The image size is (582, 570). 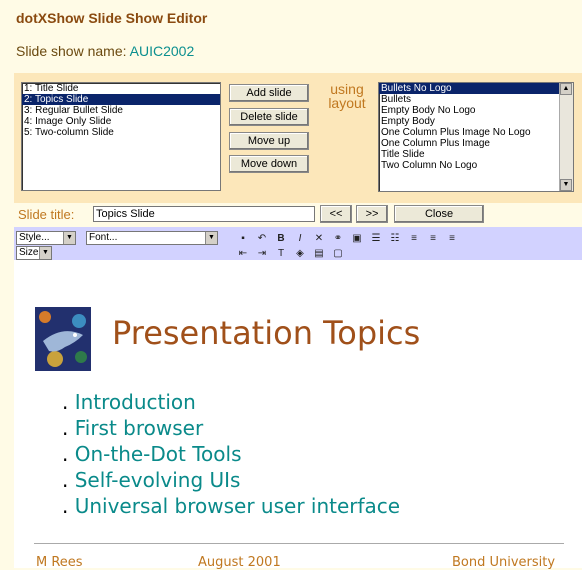 What do you see at coordinates (71, 51) in the screenshot?
I see `show-name-label: Slide show name:` at bounding box center [71, 51].